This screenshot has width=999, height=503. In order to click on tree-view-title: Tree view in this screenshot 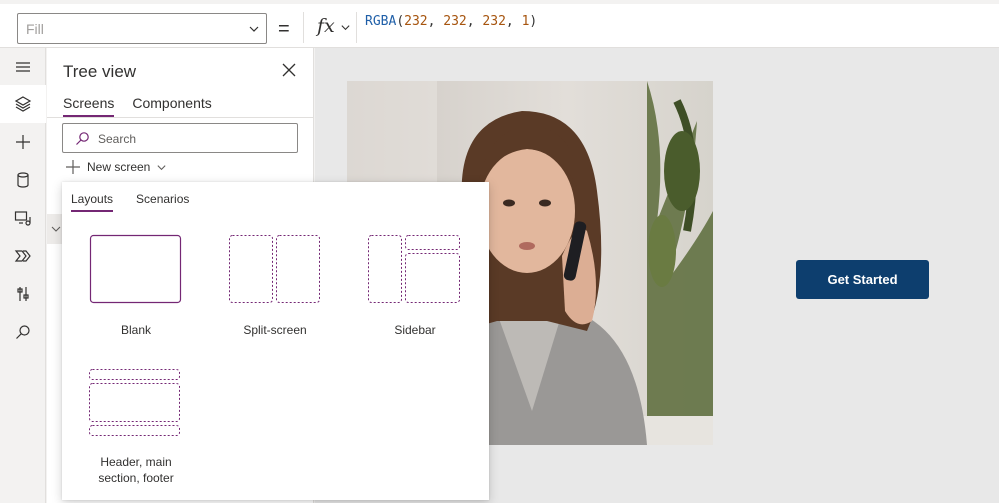, I will do `click(100, 71)`.